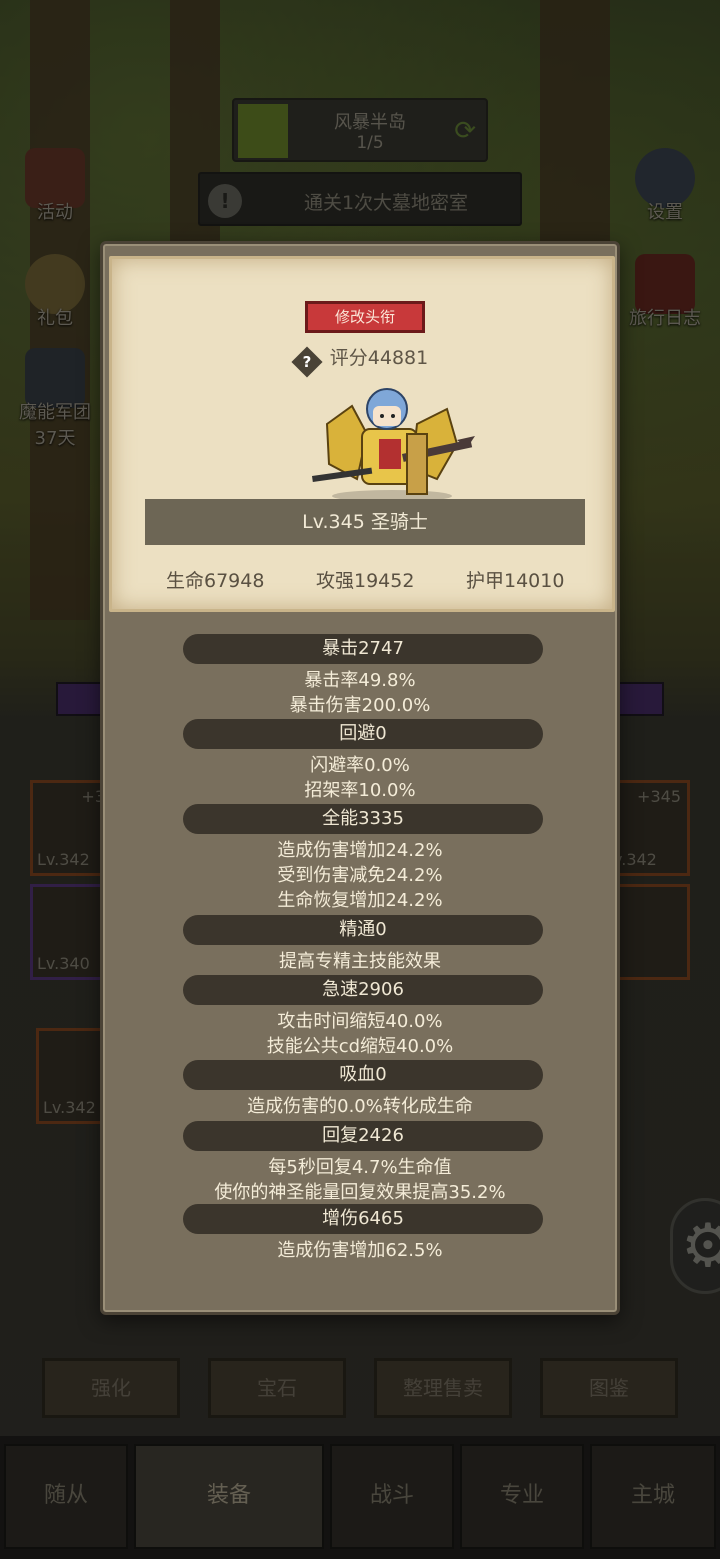  Describe the element at coordinates (363, 990) in the screenshot. I see `haste-header: 急速2906` at that location.